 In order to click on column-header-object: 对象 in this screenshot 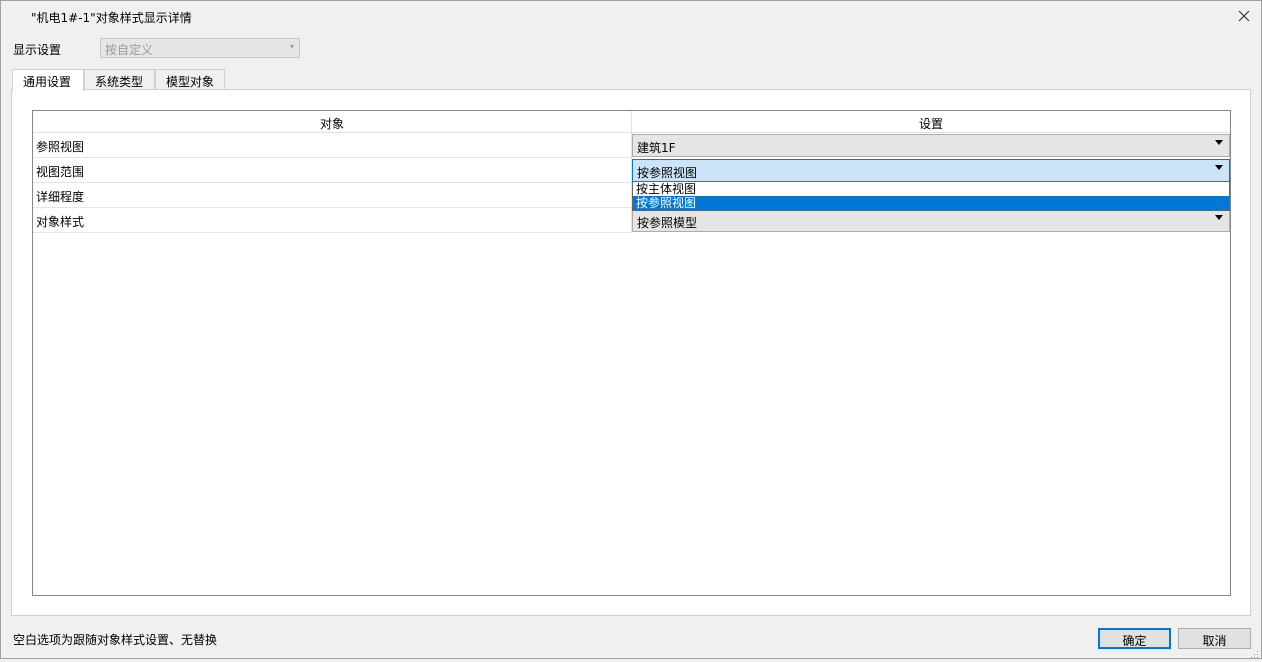, I will do `click(332, 122)`.